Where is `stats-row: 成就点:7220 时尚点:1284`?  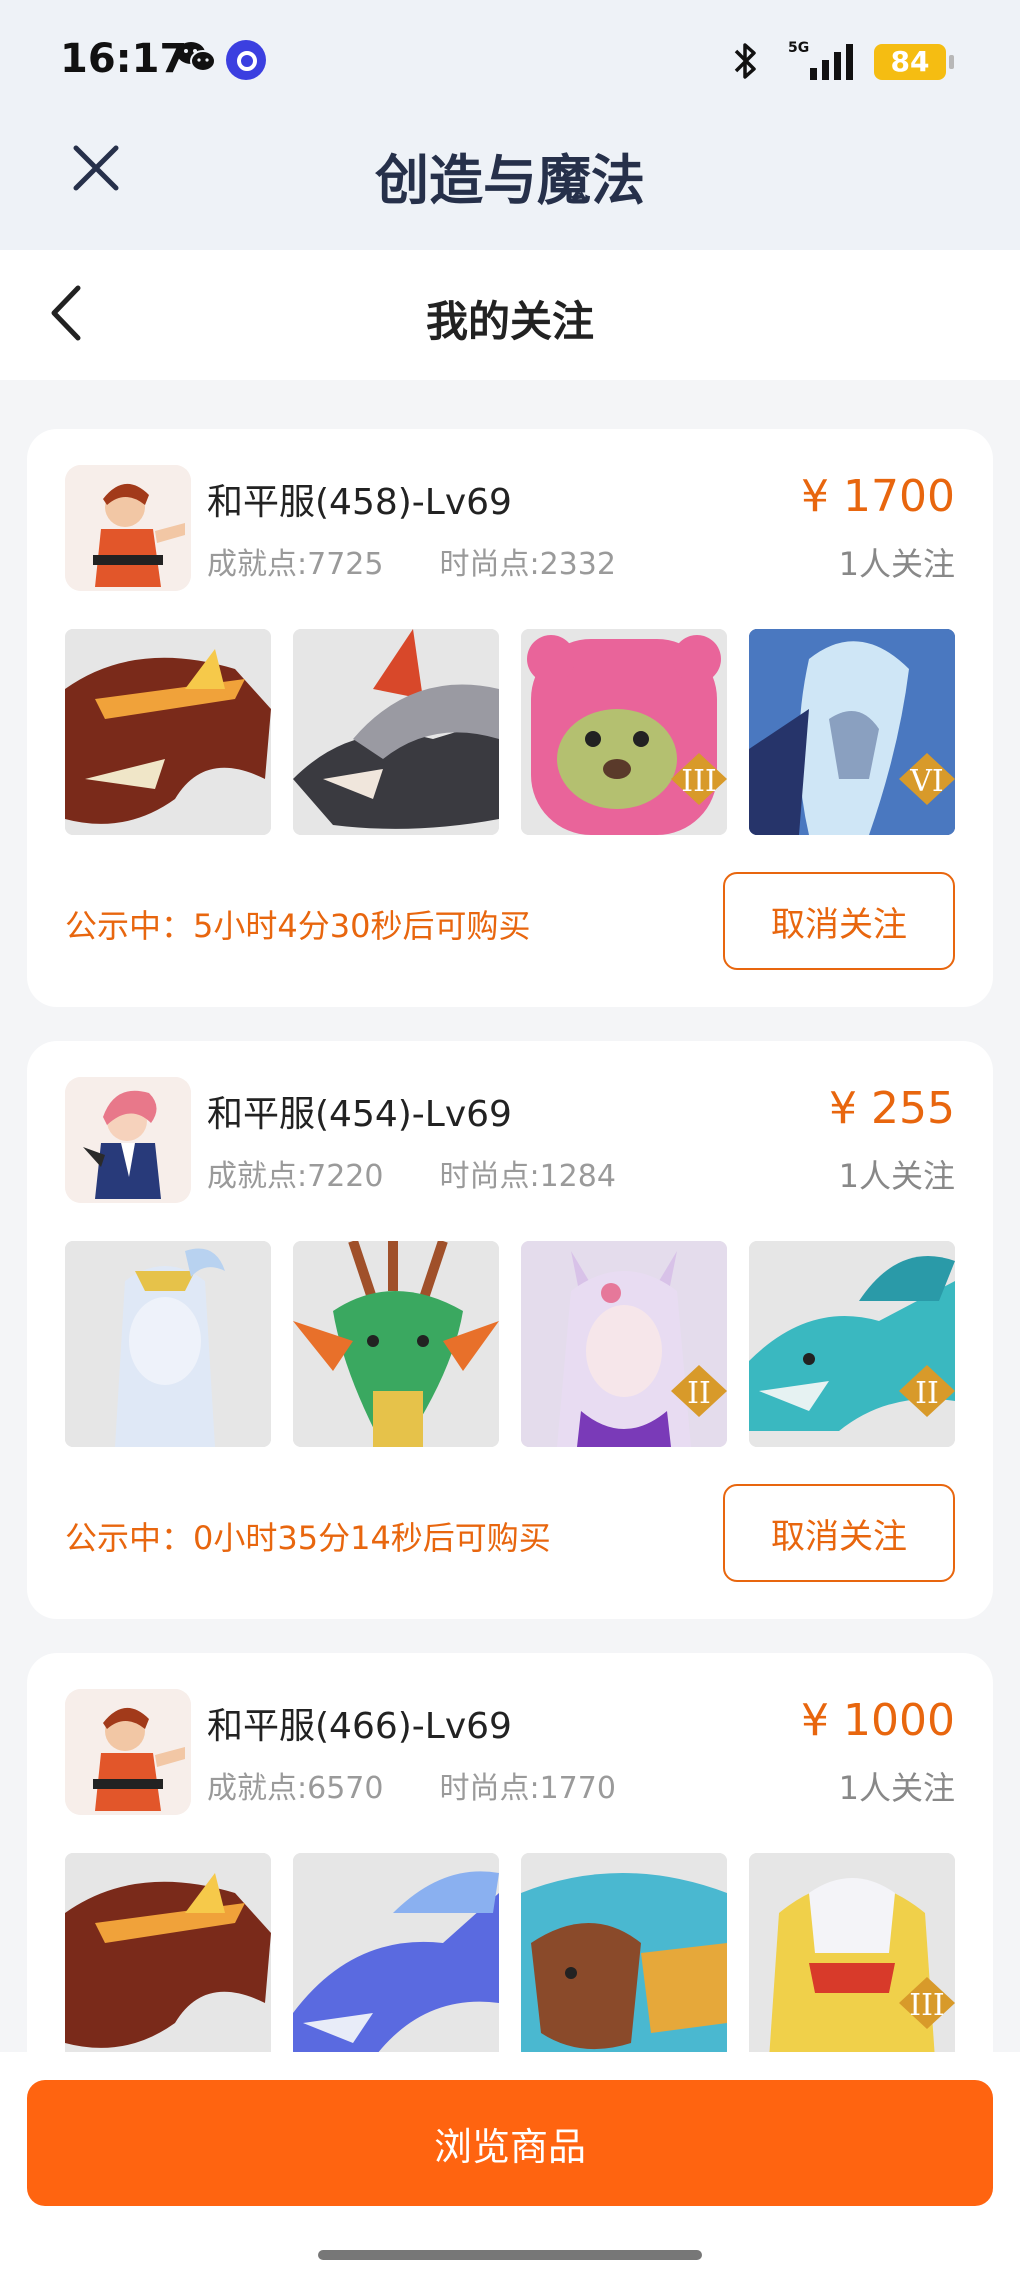 stats-row: 成就点:7220 时尚点:1284 is located at coordinates (411, 1173).